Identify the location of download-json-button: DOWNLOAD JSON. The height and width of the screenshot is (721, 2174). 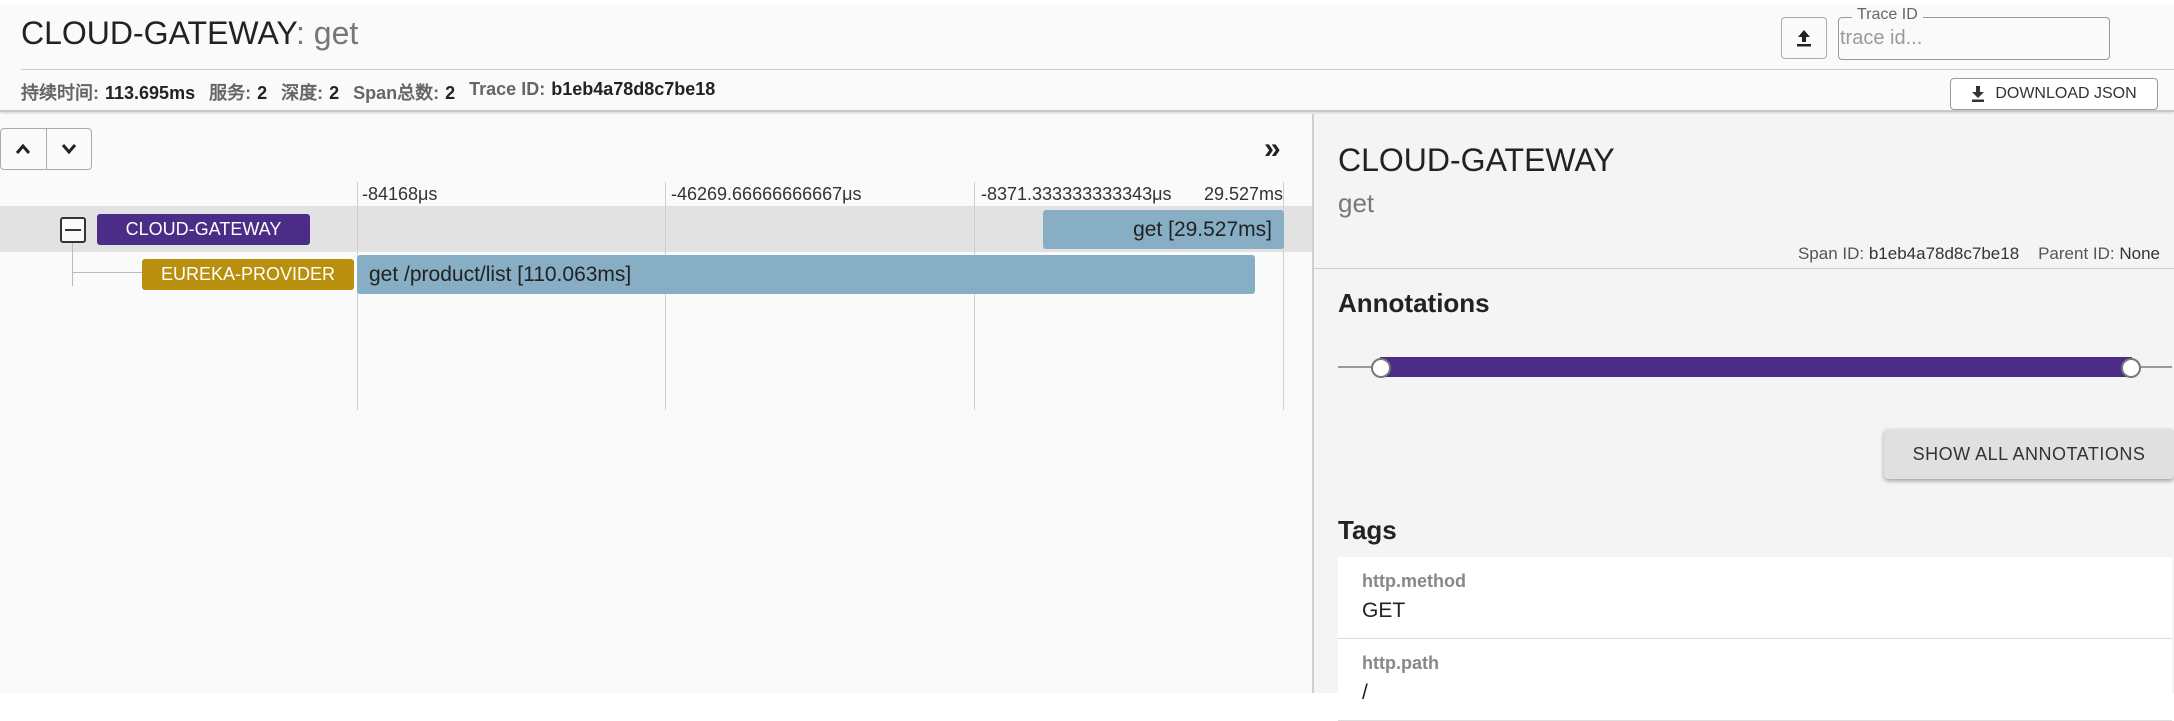
(2054, 94).